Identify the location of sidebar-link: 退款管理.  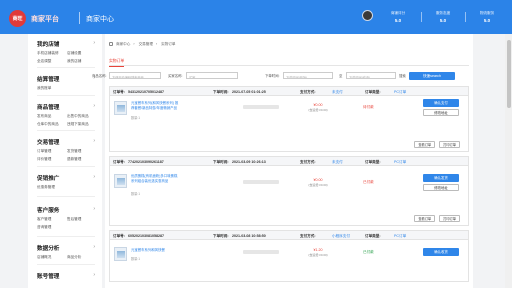
(82, 159).